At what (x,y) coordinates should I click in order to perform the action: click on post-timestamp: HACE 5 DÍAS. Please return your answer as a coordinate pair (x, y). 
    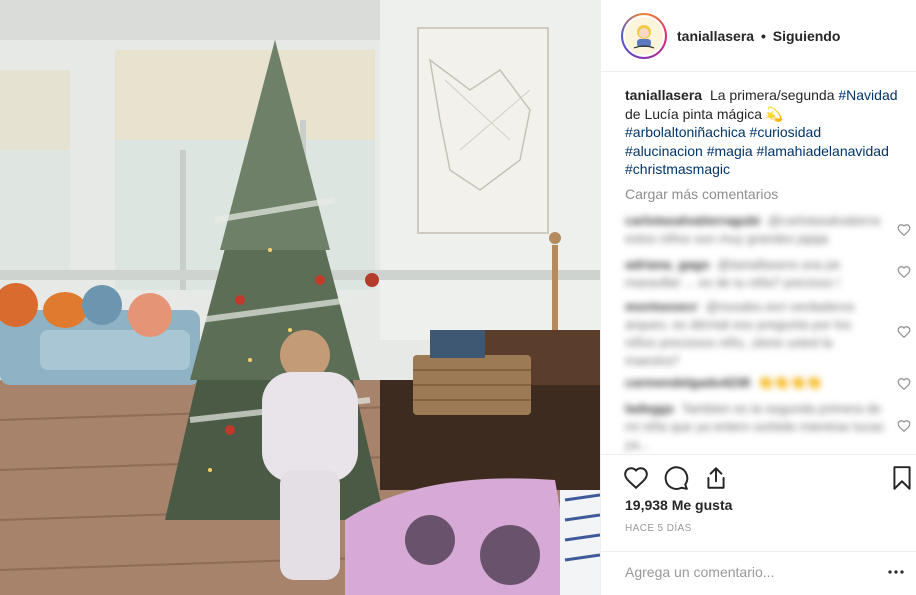
    Looking at the image, I should click on (658, 528).